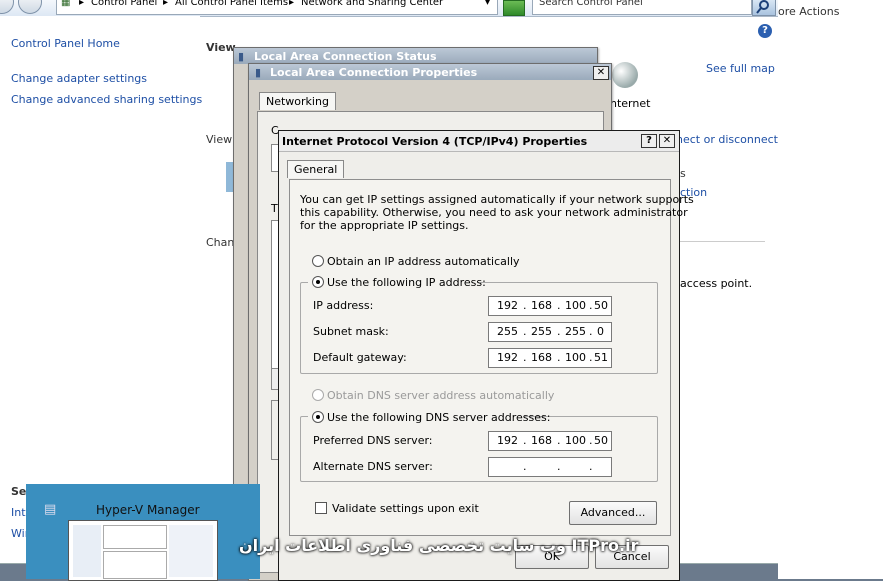  Describe the element at coordinates (372, 4) in the screenshot. I see `breadcrumb-item: Network and Sharing Center` at that location.